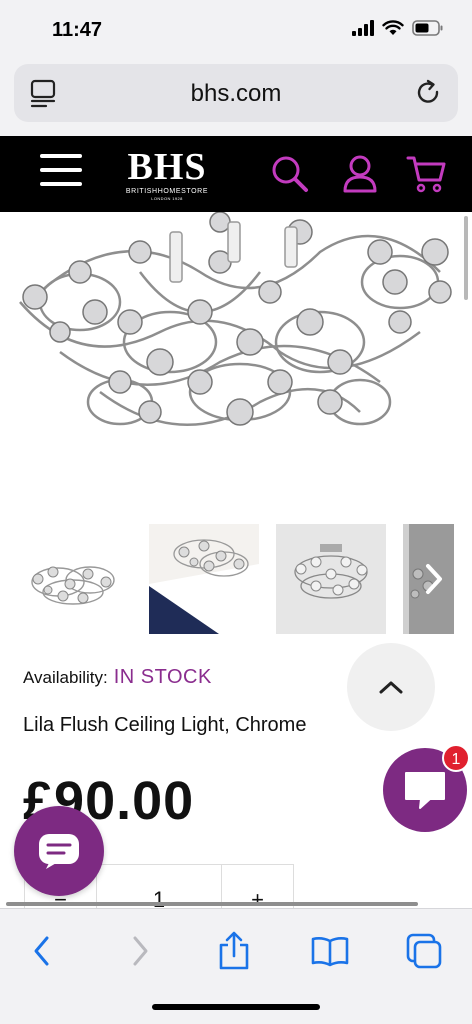  I want to click on tabs-button, so click(424, 951).